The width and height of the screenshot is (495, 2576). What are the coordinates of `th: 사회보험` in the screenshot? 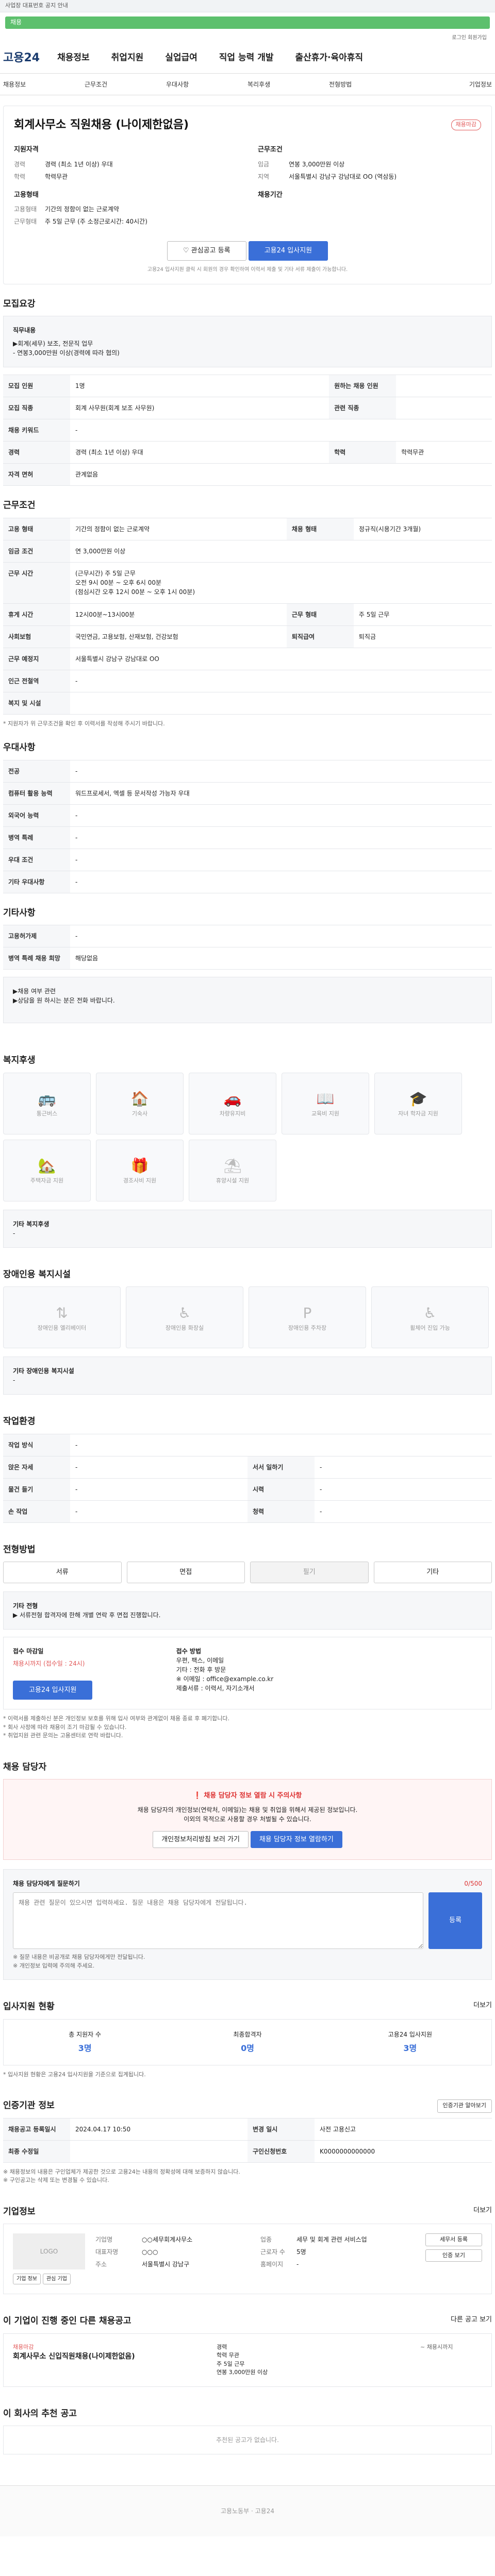 It's located at (37, 636).